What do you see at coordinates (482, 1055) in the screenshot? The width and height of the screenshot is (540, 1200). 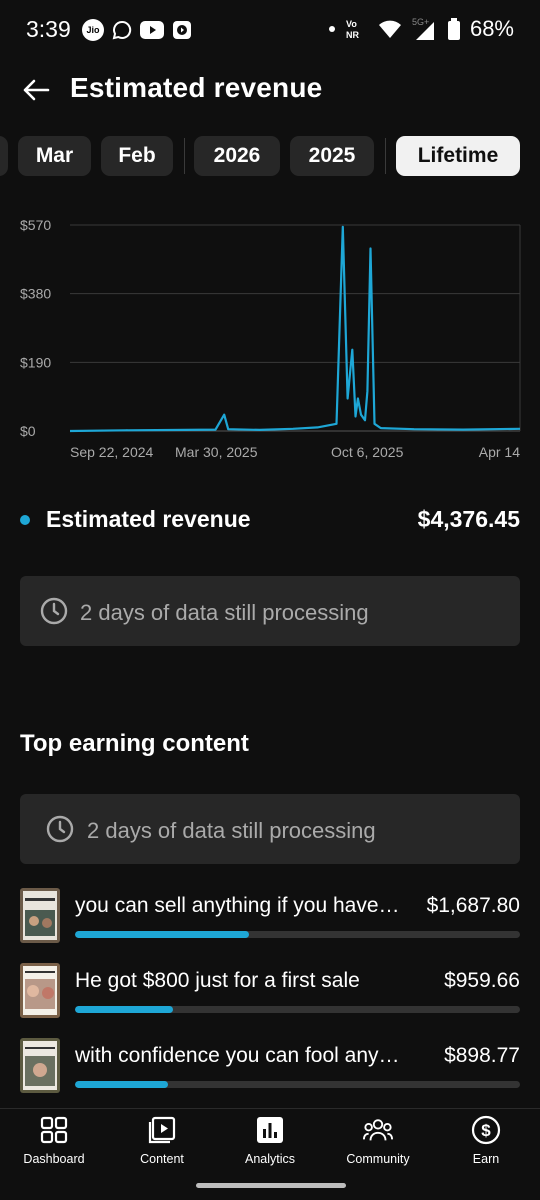 I see `item-value: $898.77` at bounding box center [482, 1055].